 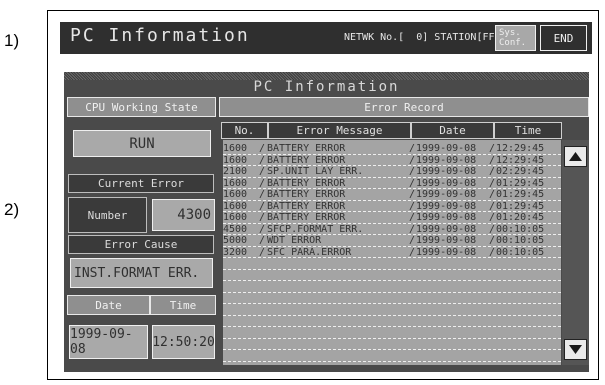 I want to click on error-number-value: 4300, so click(x=183, y=215).